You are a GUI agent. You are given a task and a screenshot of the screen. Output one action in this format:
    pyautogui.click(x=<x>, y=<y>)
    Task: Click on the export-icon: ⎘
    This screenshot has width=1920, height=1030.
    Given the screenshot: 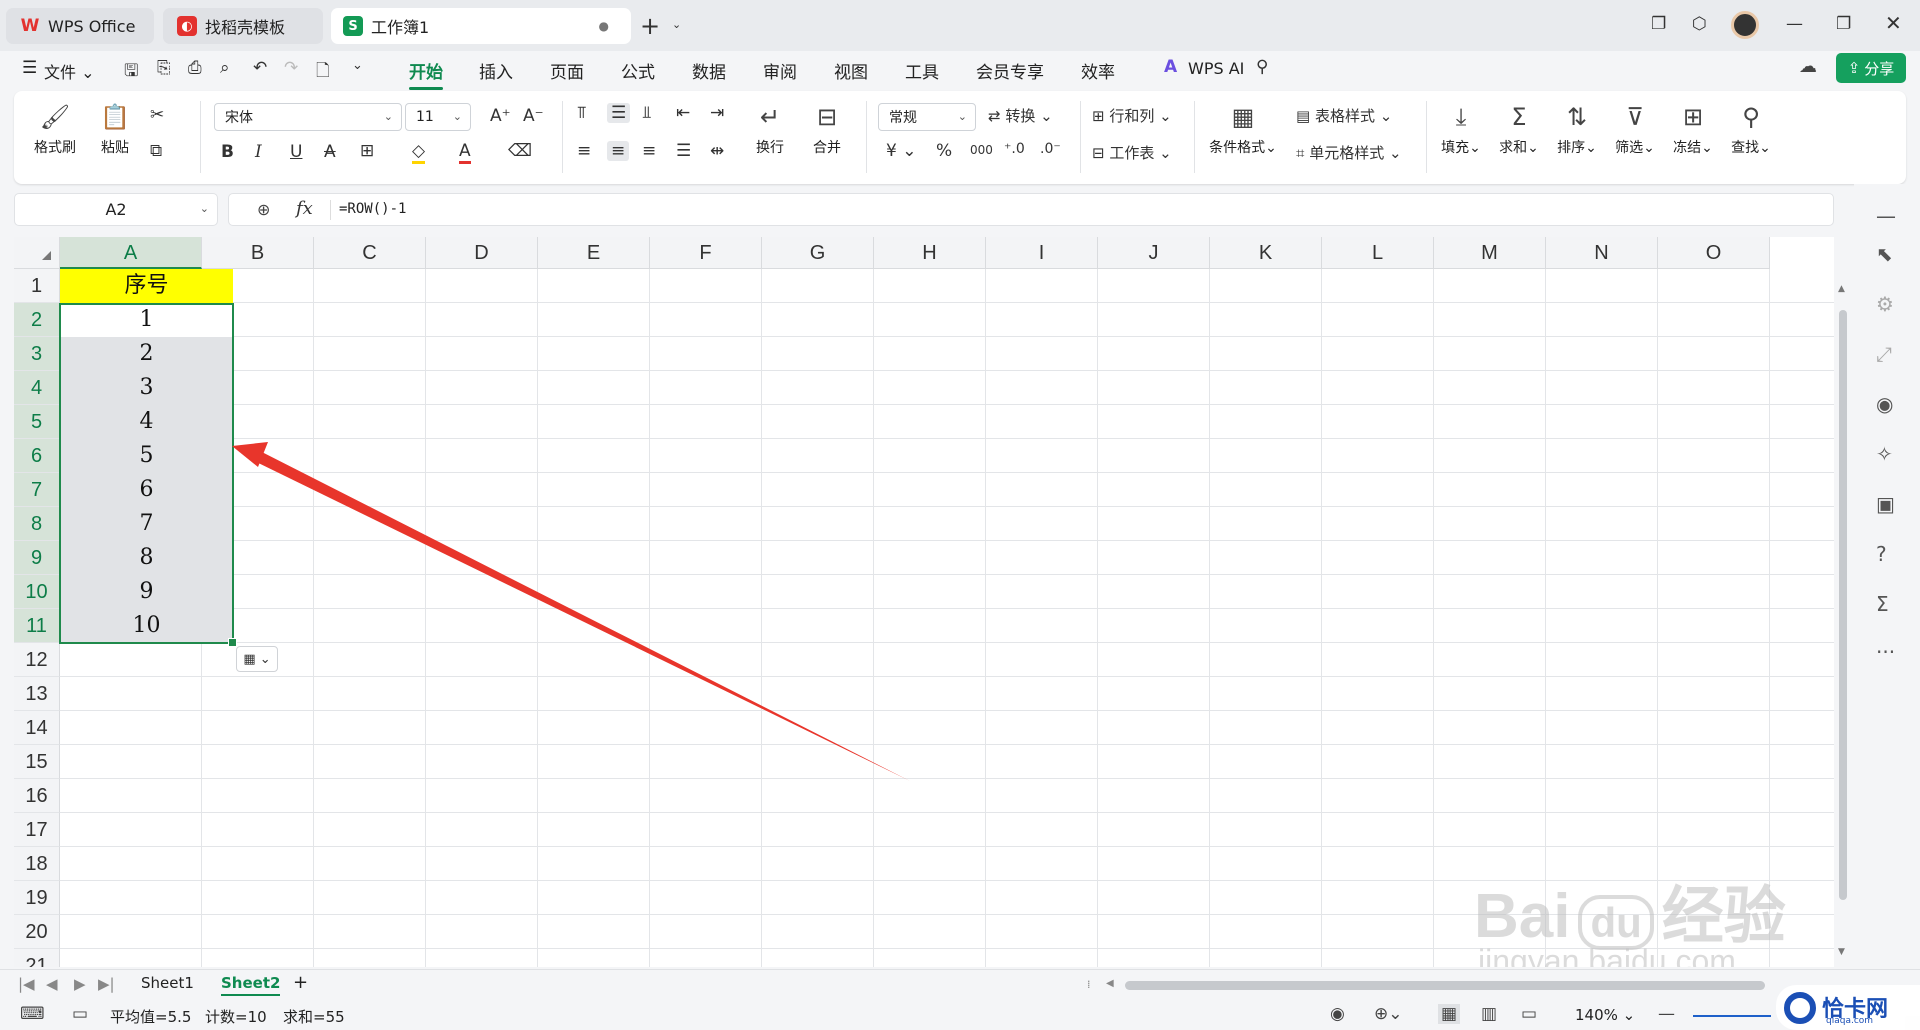 What is the action you would take?
    pyautogui.click(x=164, y=68)
    